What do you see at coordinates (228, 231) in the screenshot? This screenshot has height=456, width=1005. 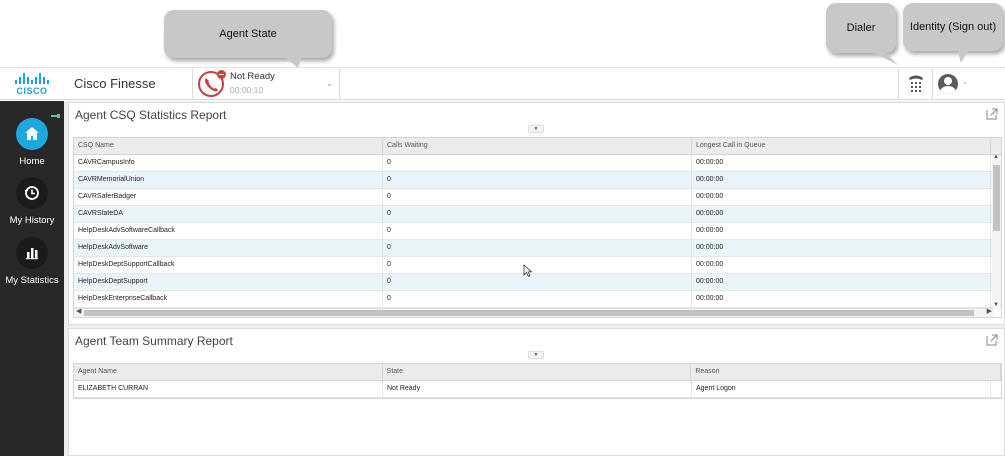 I see `table-cell: HelpDeskAdvSoftwareCallback` at bounding box center [228, 231].